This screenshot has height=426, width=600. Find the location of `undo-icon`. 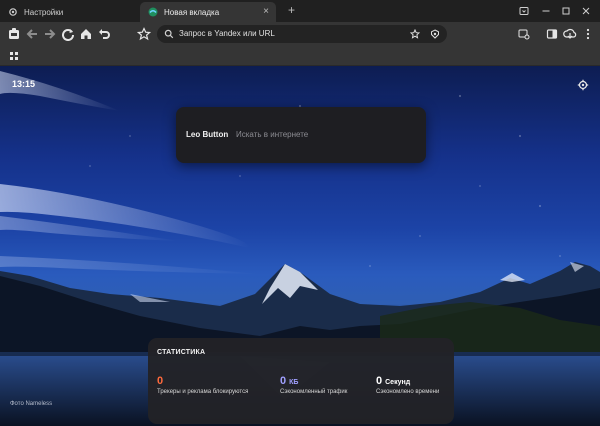

undo-icon is located at coordinates (104, 34).